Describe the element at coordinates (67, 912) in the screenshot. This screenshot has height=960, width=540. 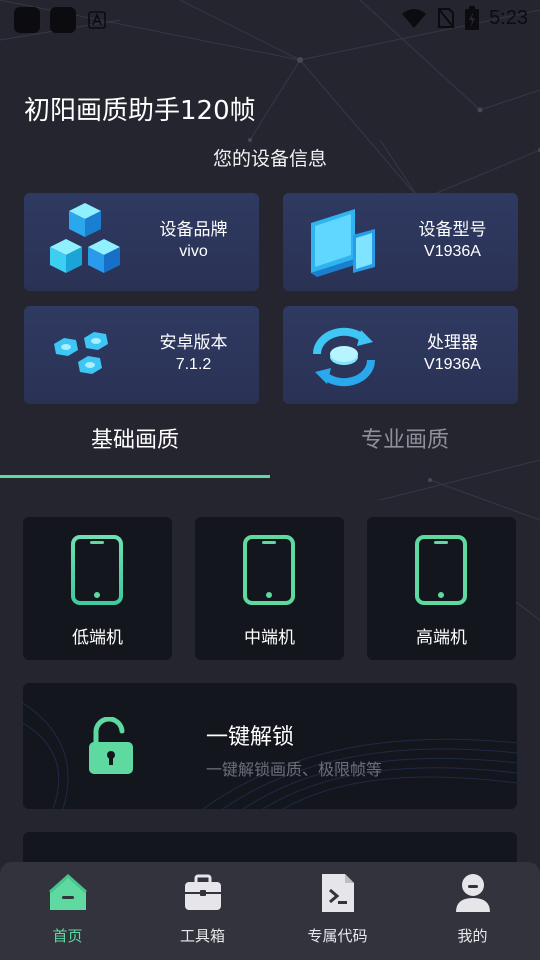
I see `nav-home: 首页` at that location.